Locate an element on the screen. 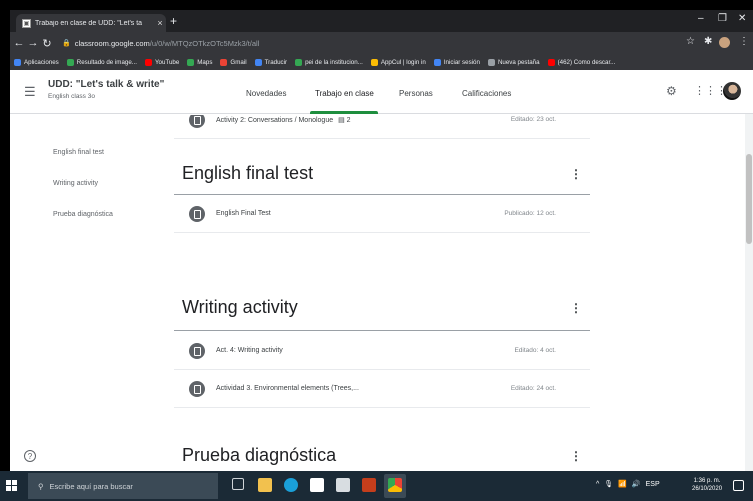 The height and width of the screenshot is (501, 753). tab-novedades: Novedades is located at coordinates (266, 93).